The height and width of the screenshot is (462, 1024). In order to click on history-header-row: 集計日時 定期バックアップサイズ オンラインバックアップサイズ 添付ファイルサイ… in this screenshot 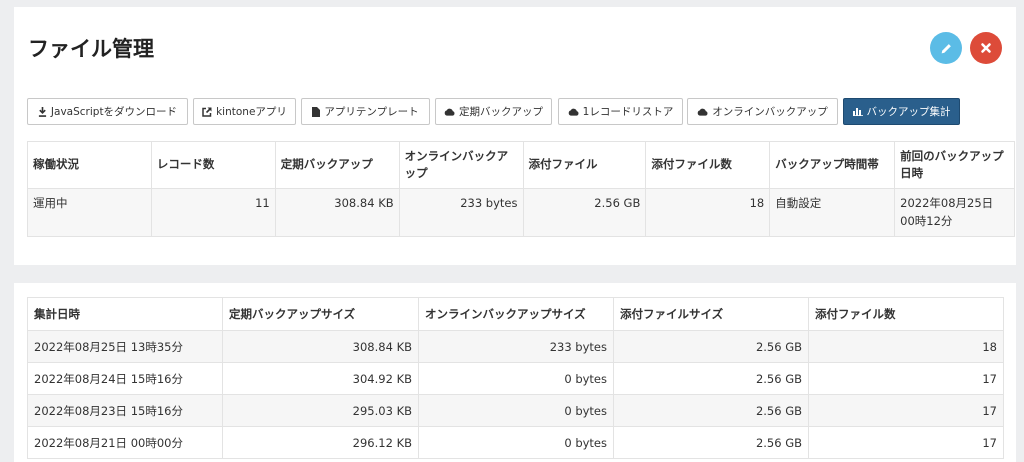, I will do `click(515, 314)`.